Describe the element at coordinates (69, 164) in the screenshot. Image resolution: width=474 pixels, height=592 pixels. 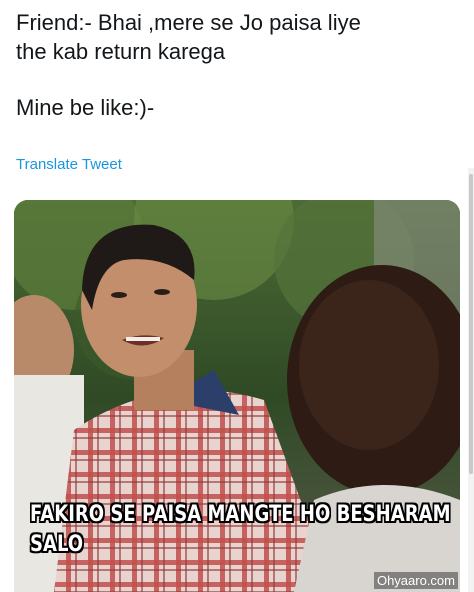
I see `translate-tweet-link: Translate Tweet` at that location.